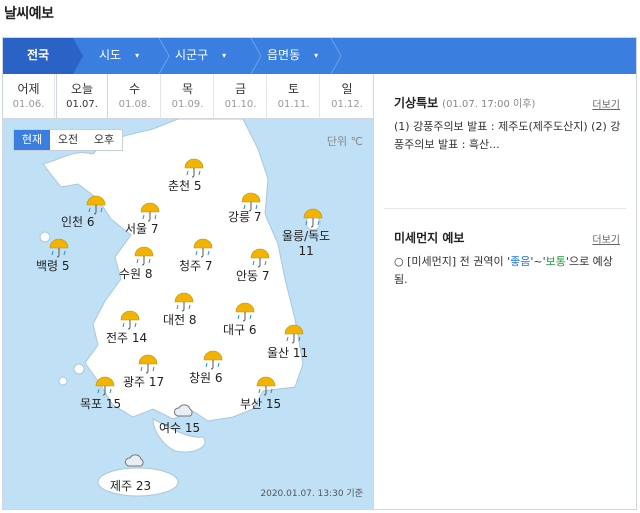  What do you see at coordinates (142, 228) in the screenshot?
I see `city-label: 서울 7` at bounding box center [142, 228].